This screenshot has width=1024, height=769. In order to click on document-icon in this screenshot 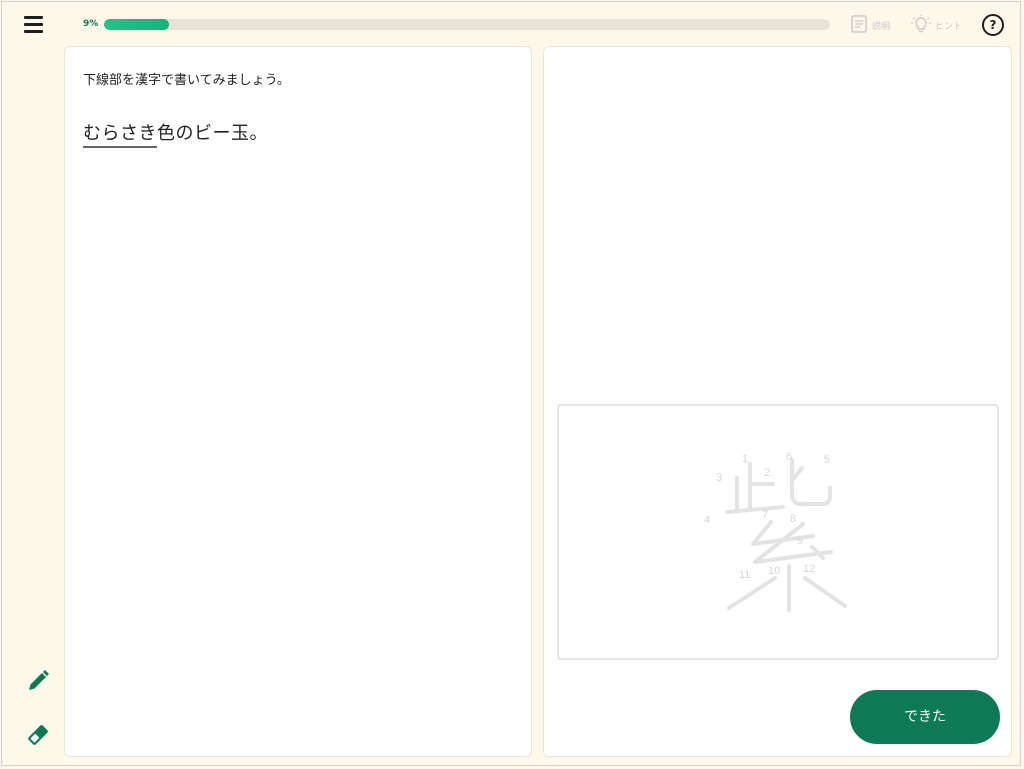, I will do `click(859, 25)`.